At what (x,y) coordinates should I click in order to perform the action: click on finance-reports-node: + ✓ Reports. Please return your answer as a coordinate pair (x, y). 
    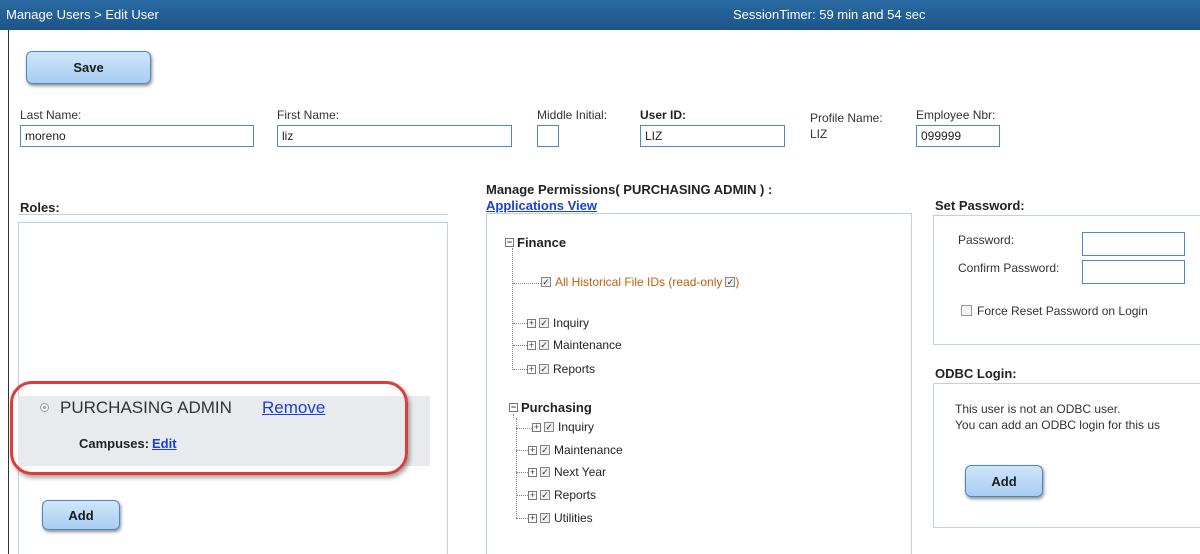
    Looking at the image, I should click on (561, 369).